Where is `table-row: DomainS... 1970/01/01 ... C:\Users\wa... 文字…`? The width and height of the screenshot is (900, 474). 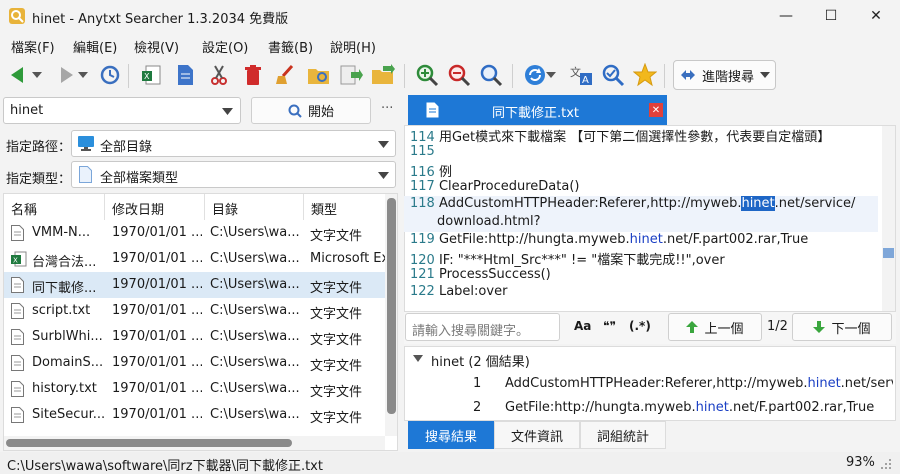
table-row: DomainS... 1970/01/01 ... C:\Users\wa... 文字… is located at coordinates (195, 363).